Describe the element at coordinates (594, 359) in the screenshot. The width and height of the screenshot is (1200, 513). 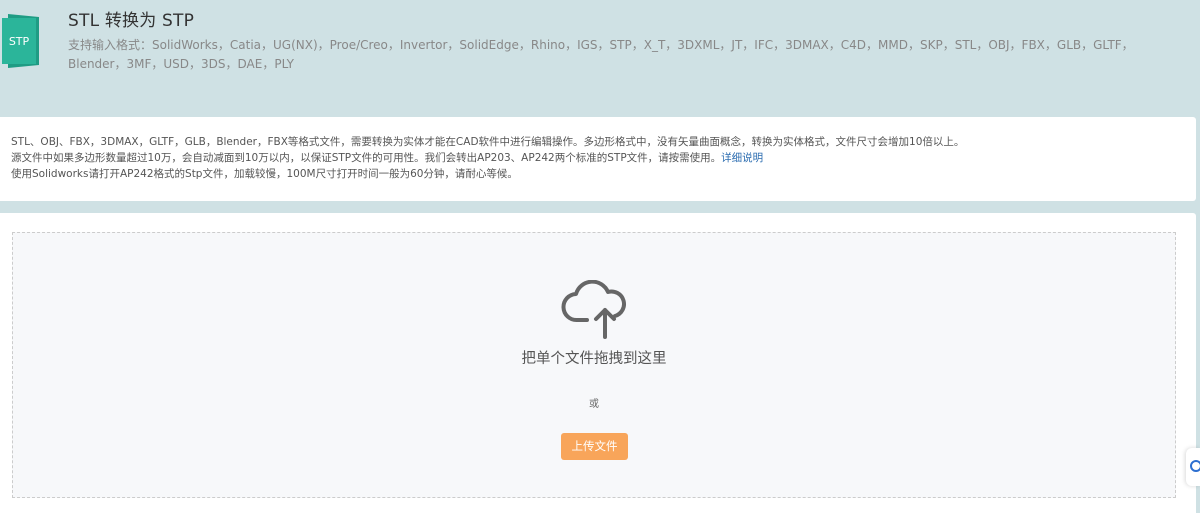
I see `drop-instruction: 把单个文件拖拽到这里` at that location.